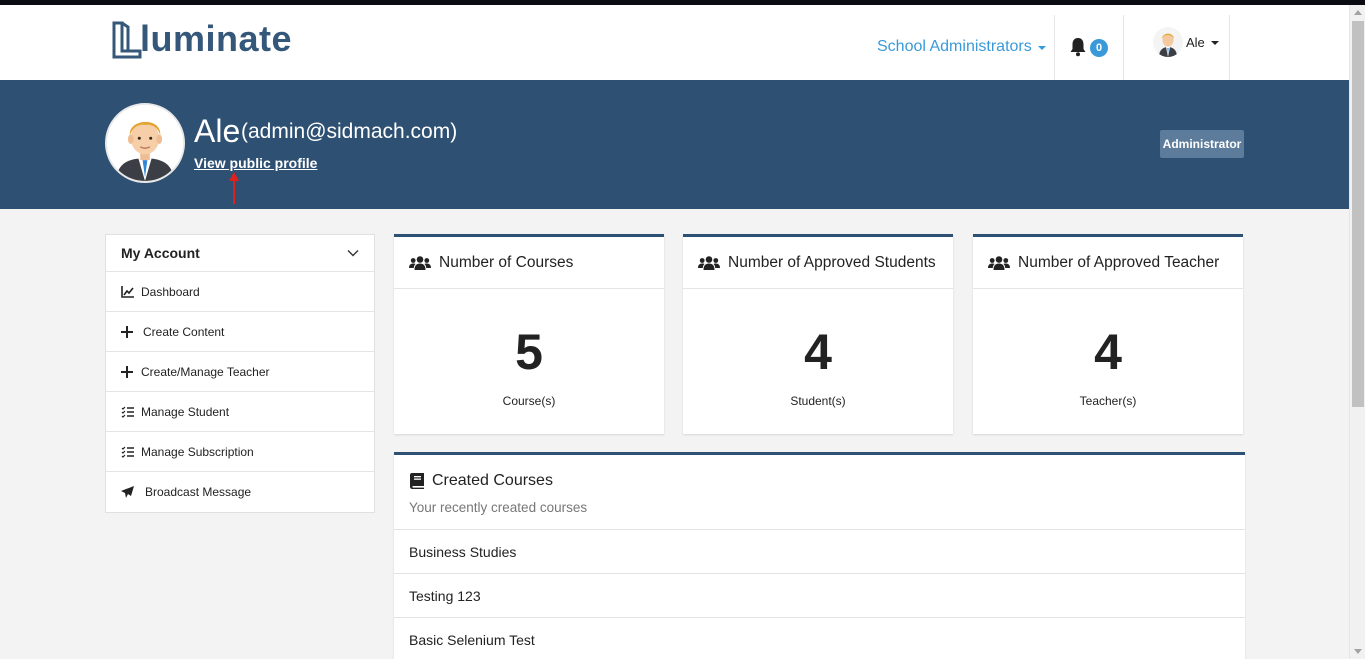  I want to click on role-badge: Administrator, so click(1202, 144).